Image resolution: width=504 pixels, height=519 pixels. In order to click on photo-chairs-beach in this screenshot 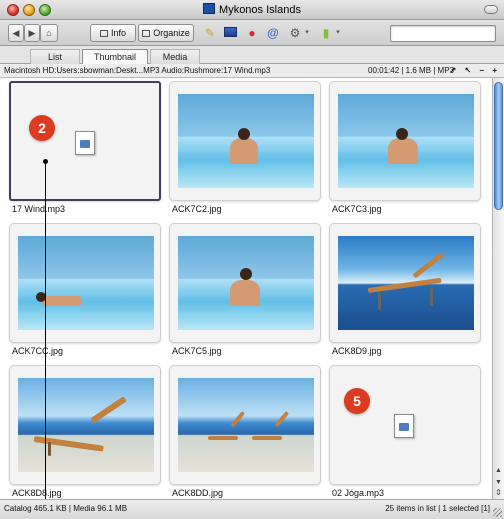, I will do `click(246, 425)`.